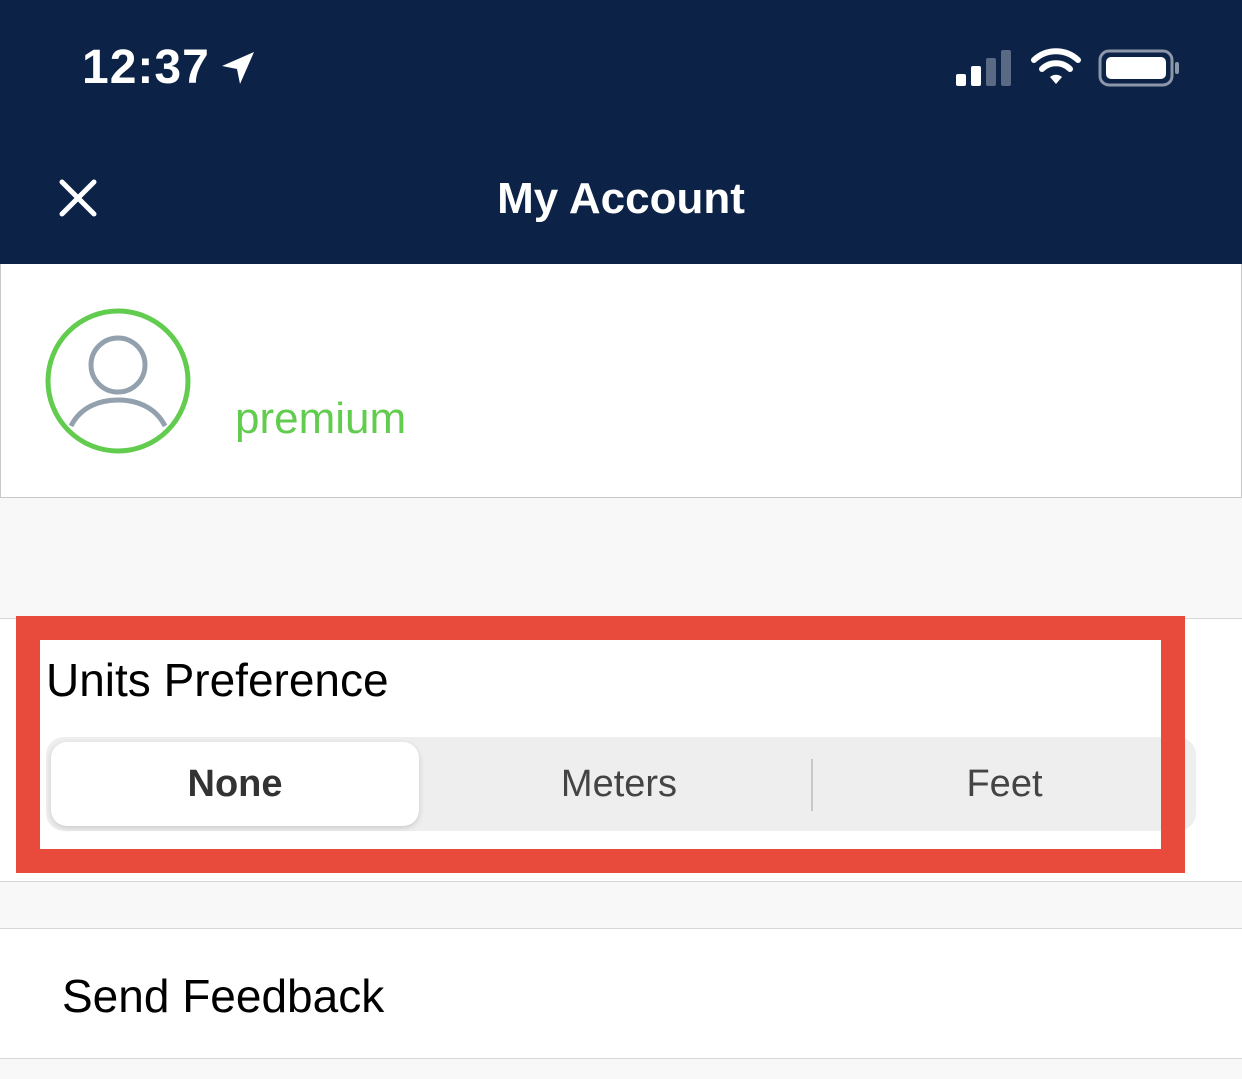 The height and width of the screenshot is (1079, 1242). I want to click on wifi-icon, so click(1056, 66).